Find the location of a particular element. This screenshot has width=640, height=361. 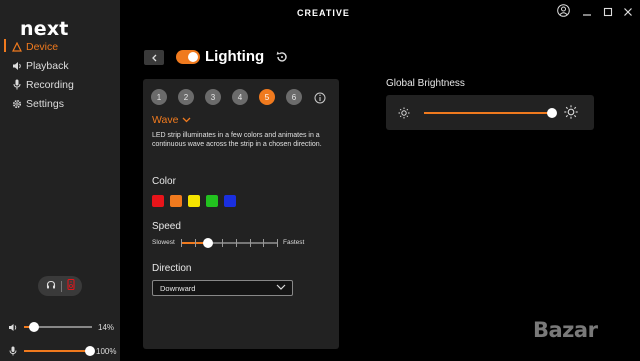

sidebar-item-recording: Recording is located at coordinates (60, 84).